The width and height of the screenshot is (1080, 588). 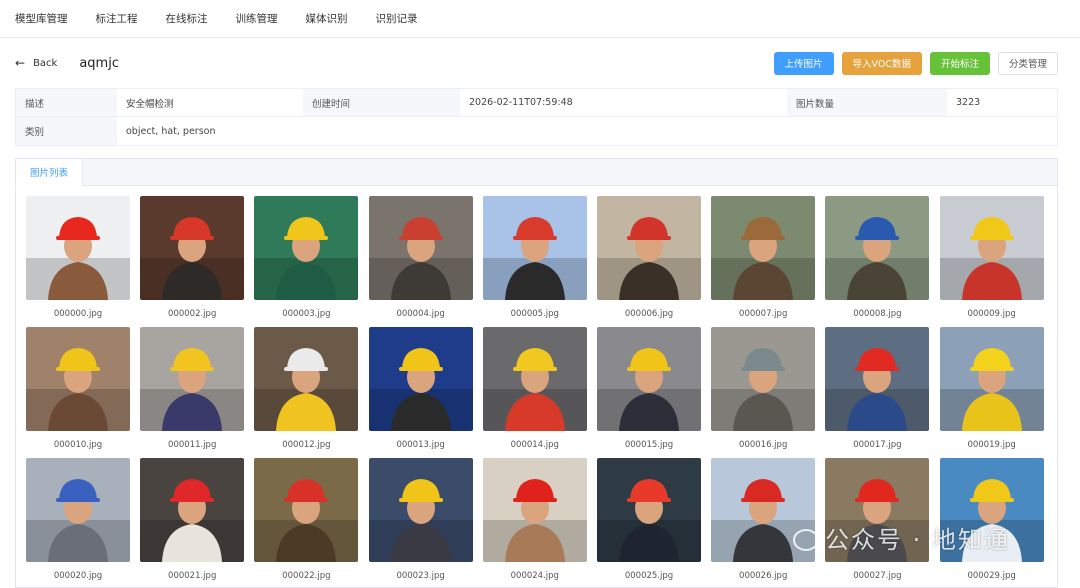 I want to click on wechat-icon, so click(x=806, y=540).